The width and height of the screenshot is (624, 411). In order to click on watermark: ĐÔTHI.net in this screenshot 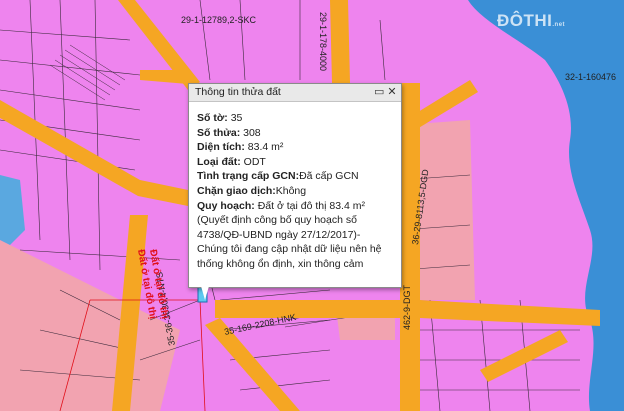, I will do `click(531, 21)`.